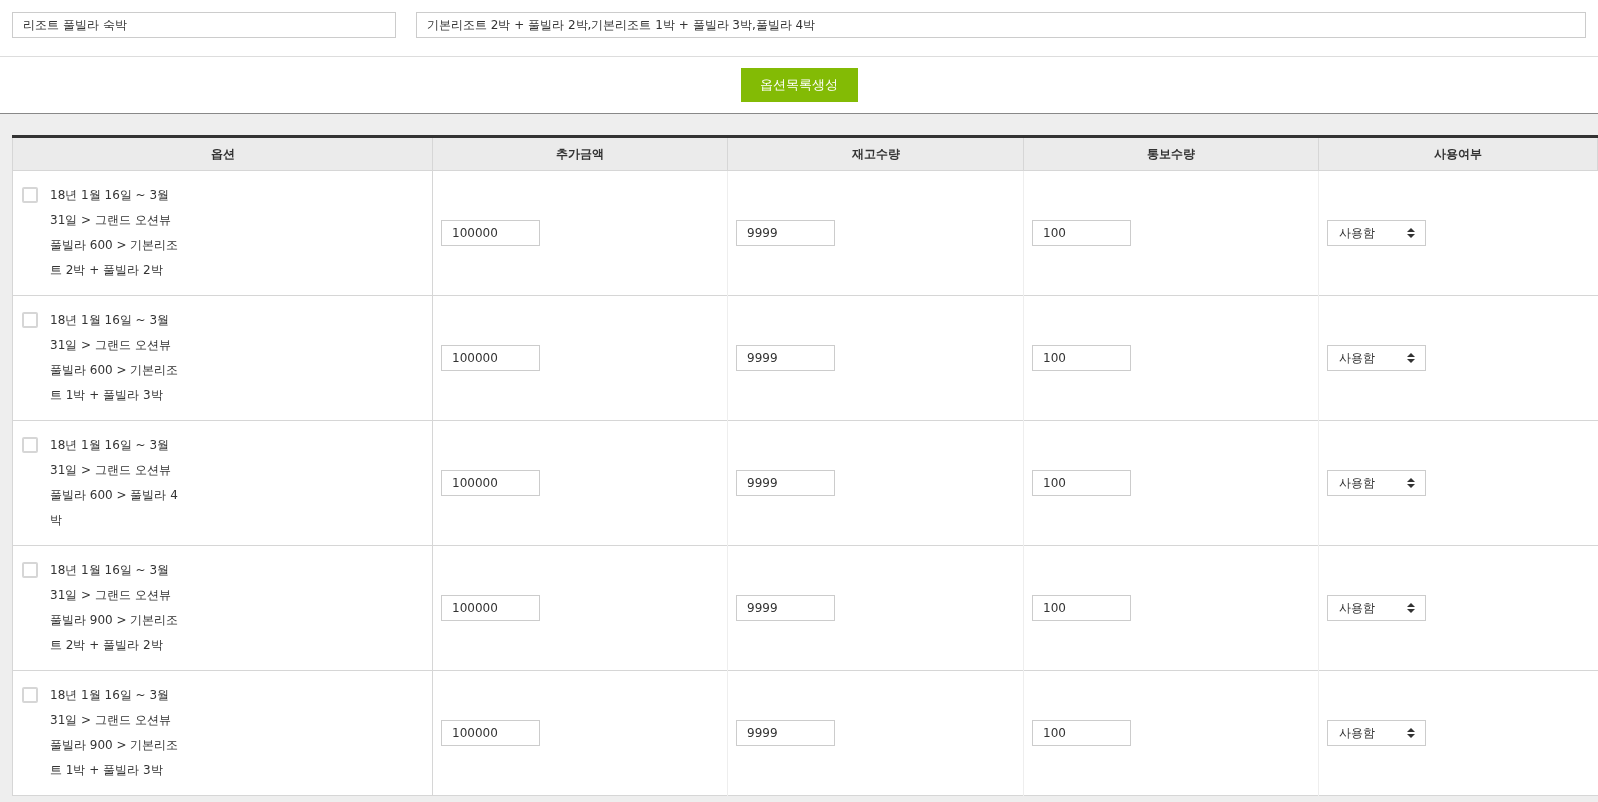  Describe the element at coordinates (1001, 25) in the screenshot. I see `text-field: 기본리조트 2박 + 풀빌라 2박,기본리조트 1박 + 풀빌라 3박,풀빌라 4박` at that location.